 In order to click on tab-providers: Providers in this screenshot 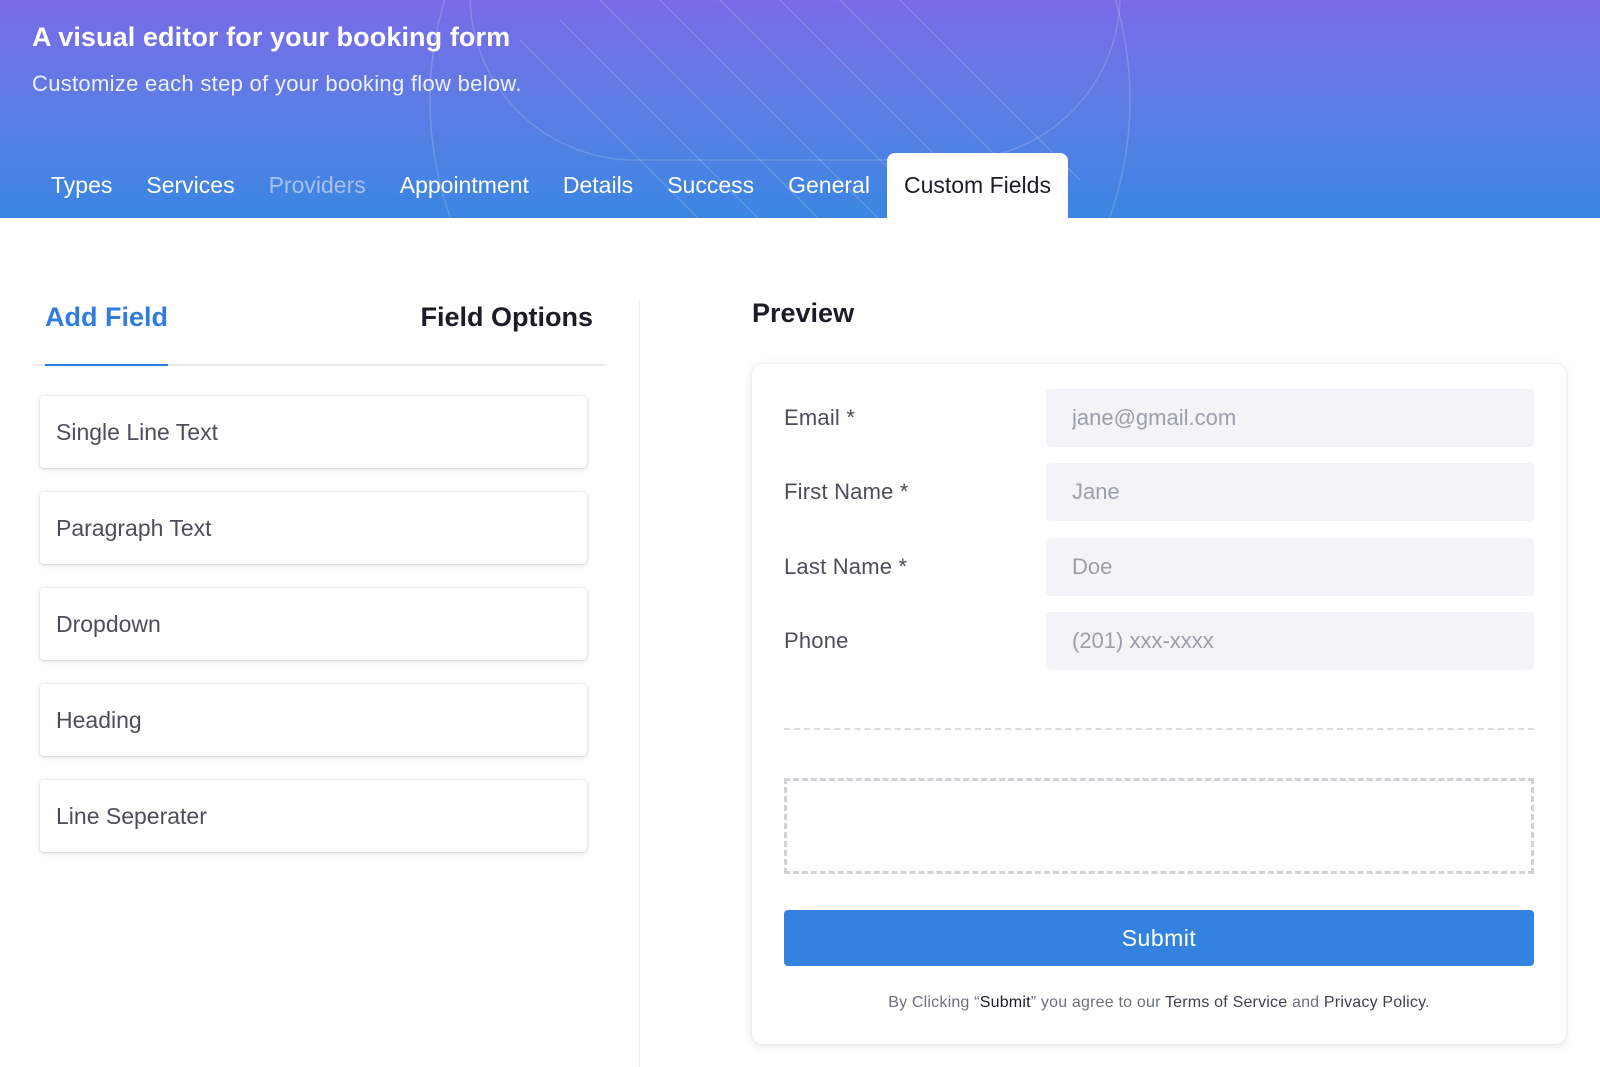, I will do `click(317, 185)`.